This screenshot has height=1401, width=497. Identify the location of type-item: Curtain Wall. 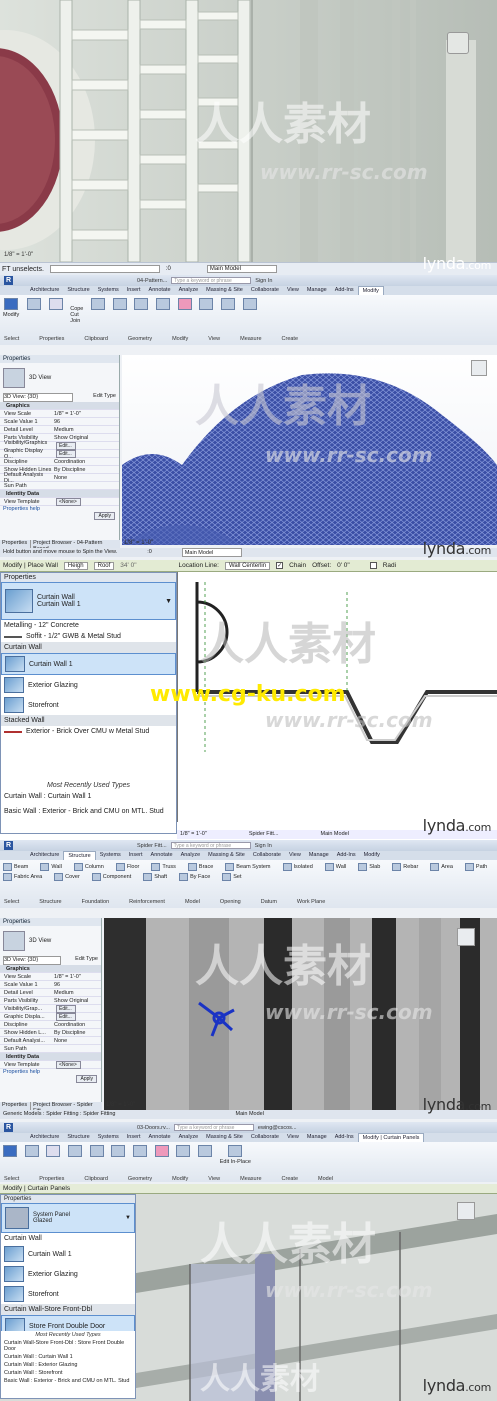
(68, 1238).